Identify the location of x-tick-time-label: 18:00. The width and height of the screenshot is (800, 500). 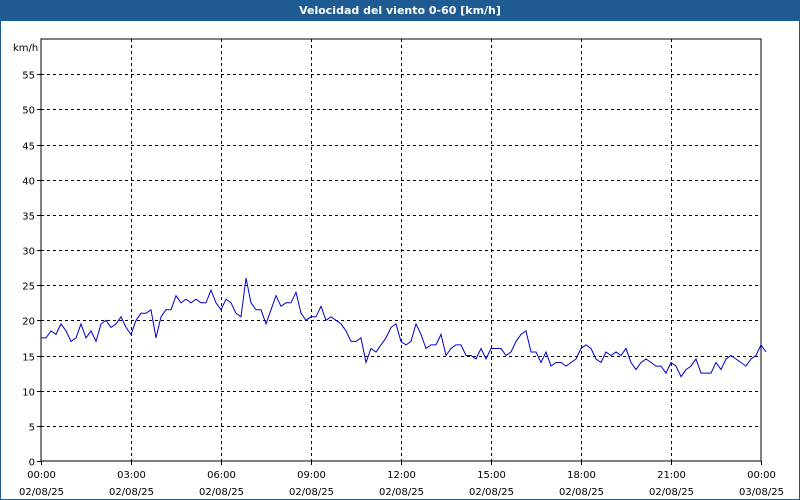
(581, 475).